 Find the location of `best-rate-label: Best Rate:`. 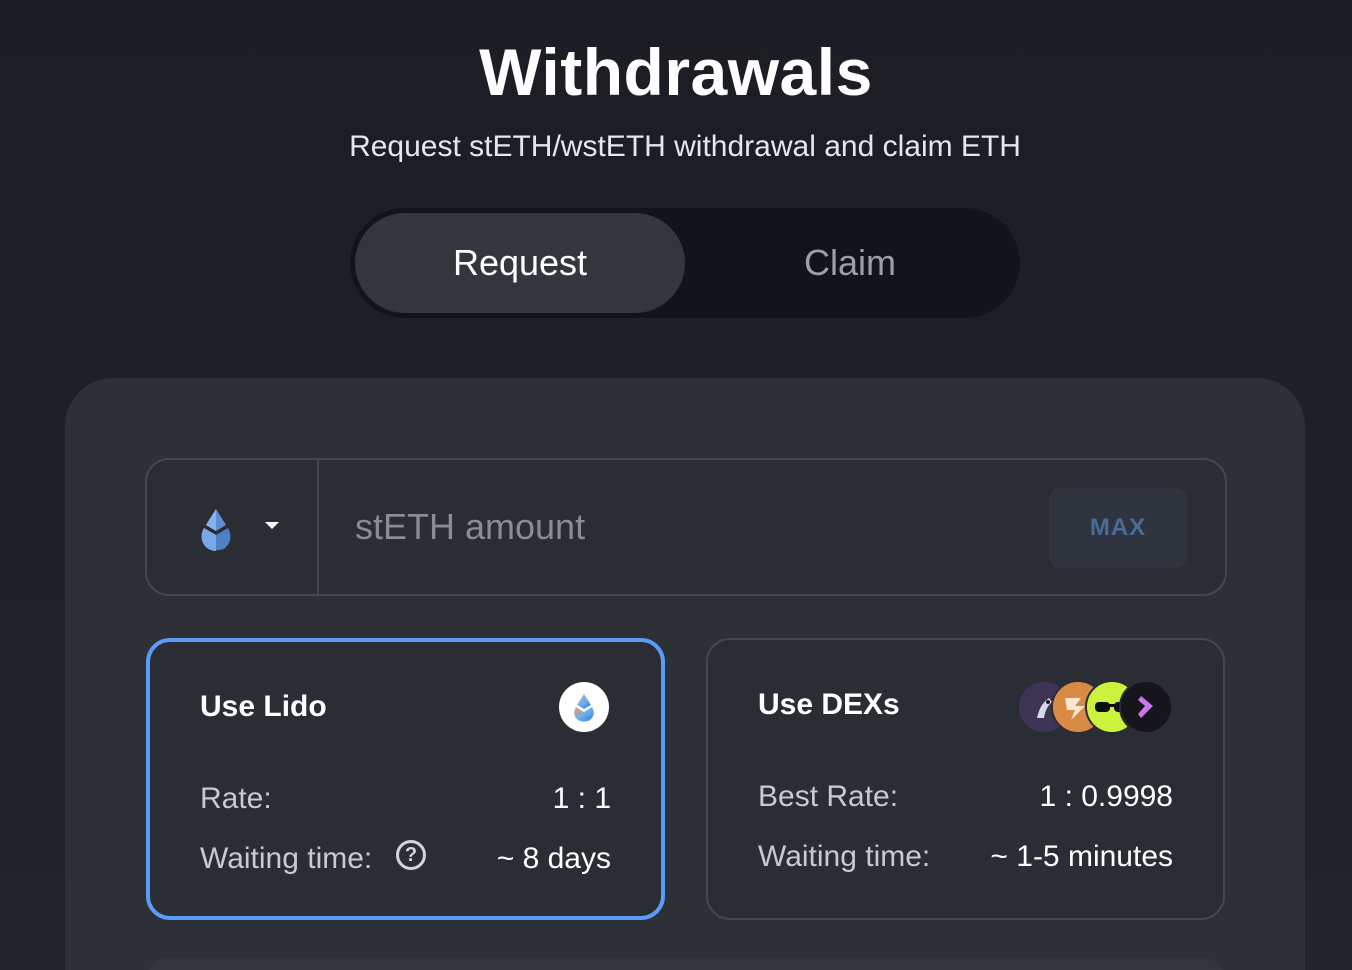

best-rate-label: Best Rate: is located at coordinates (828, 796).